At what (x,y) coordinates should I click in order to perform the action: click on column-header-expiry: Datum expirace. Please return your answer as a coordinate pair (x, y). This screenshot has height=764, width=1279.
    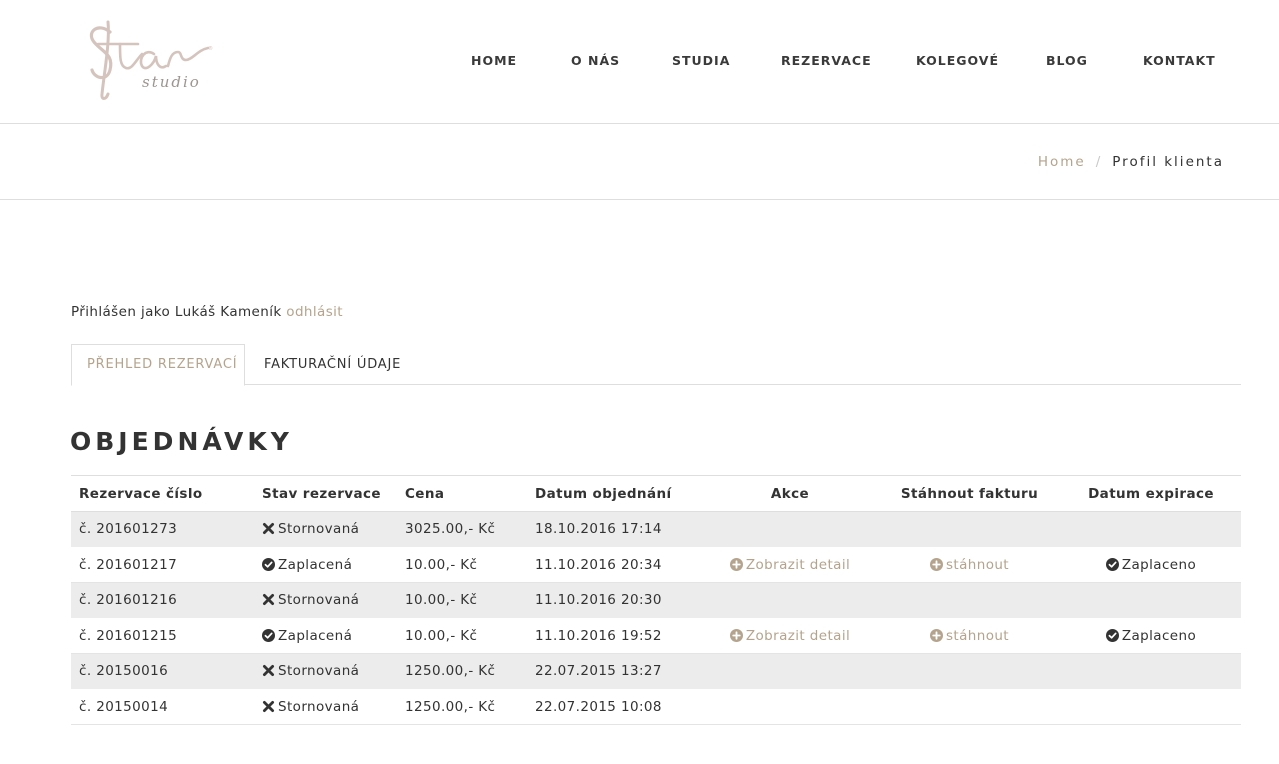
    Looking at the image, I should click on (1151, 493).